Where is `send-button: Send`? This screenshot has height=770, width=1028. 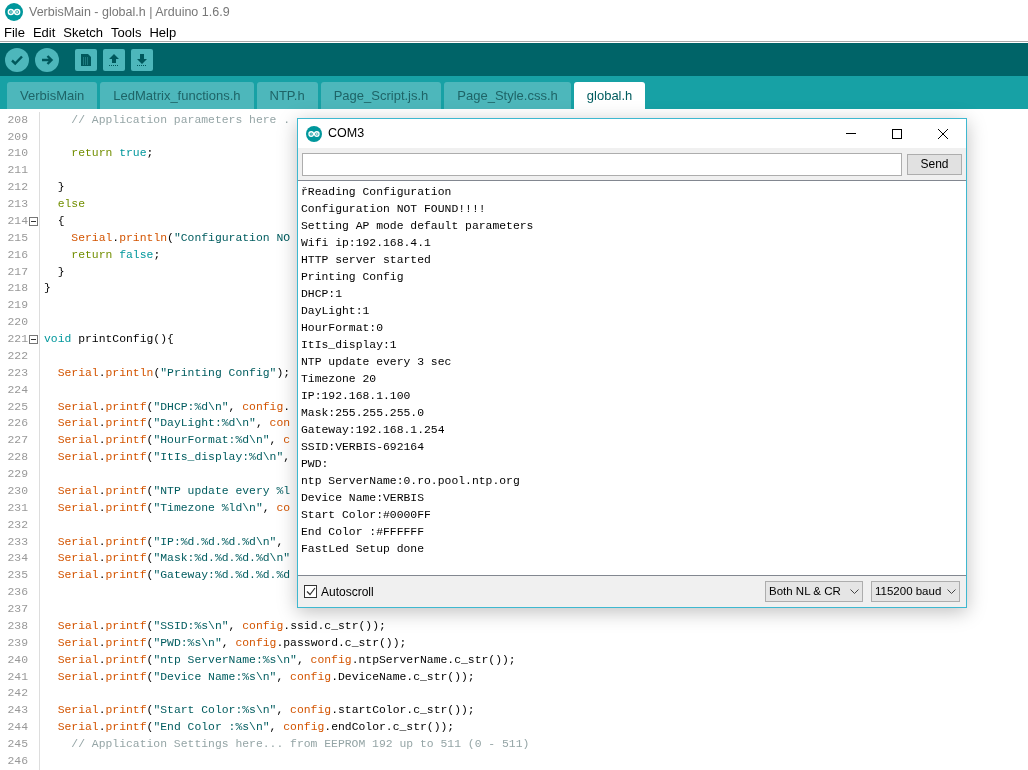
send-button: Send is located at coordinates (934, 164).